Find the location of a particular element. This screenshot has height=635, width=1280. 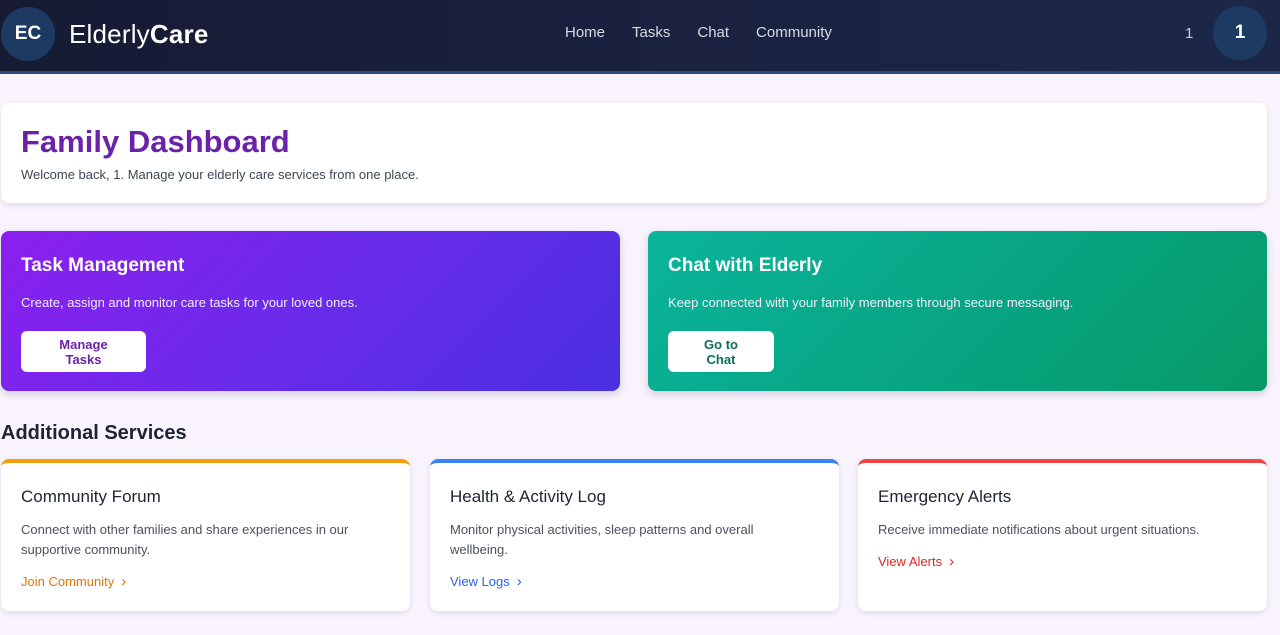

view-logs-label: View Logs is located at coordinates (480, 581).